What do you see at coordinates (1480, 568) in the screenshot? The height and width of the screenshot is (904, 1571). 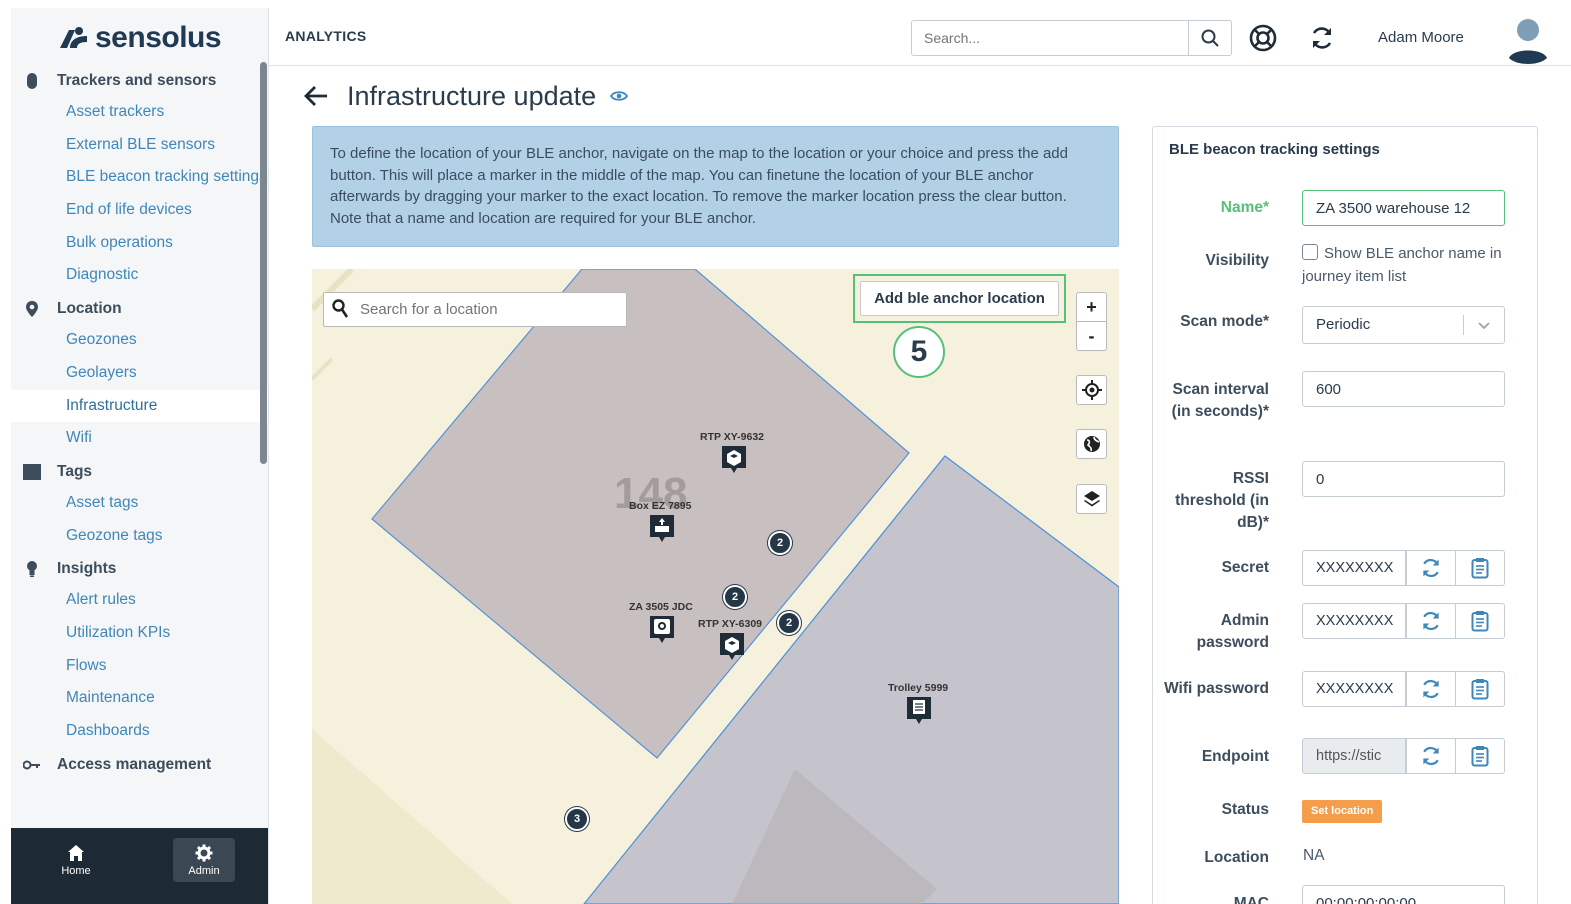 I see `copy-secret-button` at bounding box center [1480, 568].